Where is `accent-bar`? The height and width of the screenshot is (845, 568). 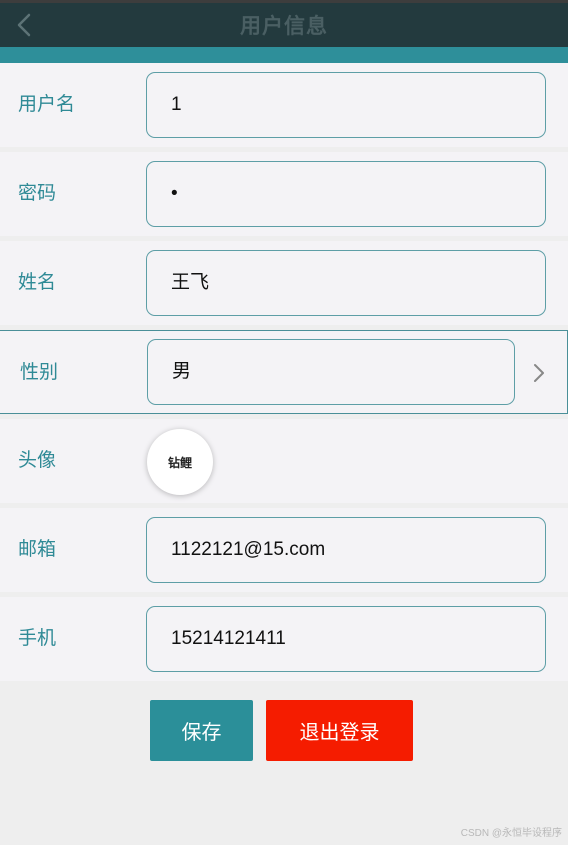
accent-bar is located at coordinates (284, 55).